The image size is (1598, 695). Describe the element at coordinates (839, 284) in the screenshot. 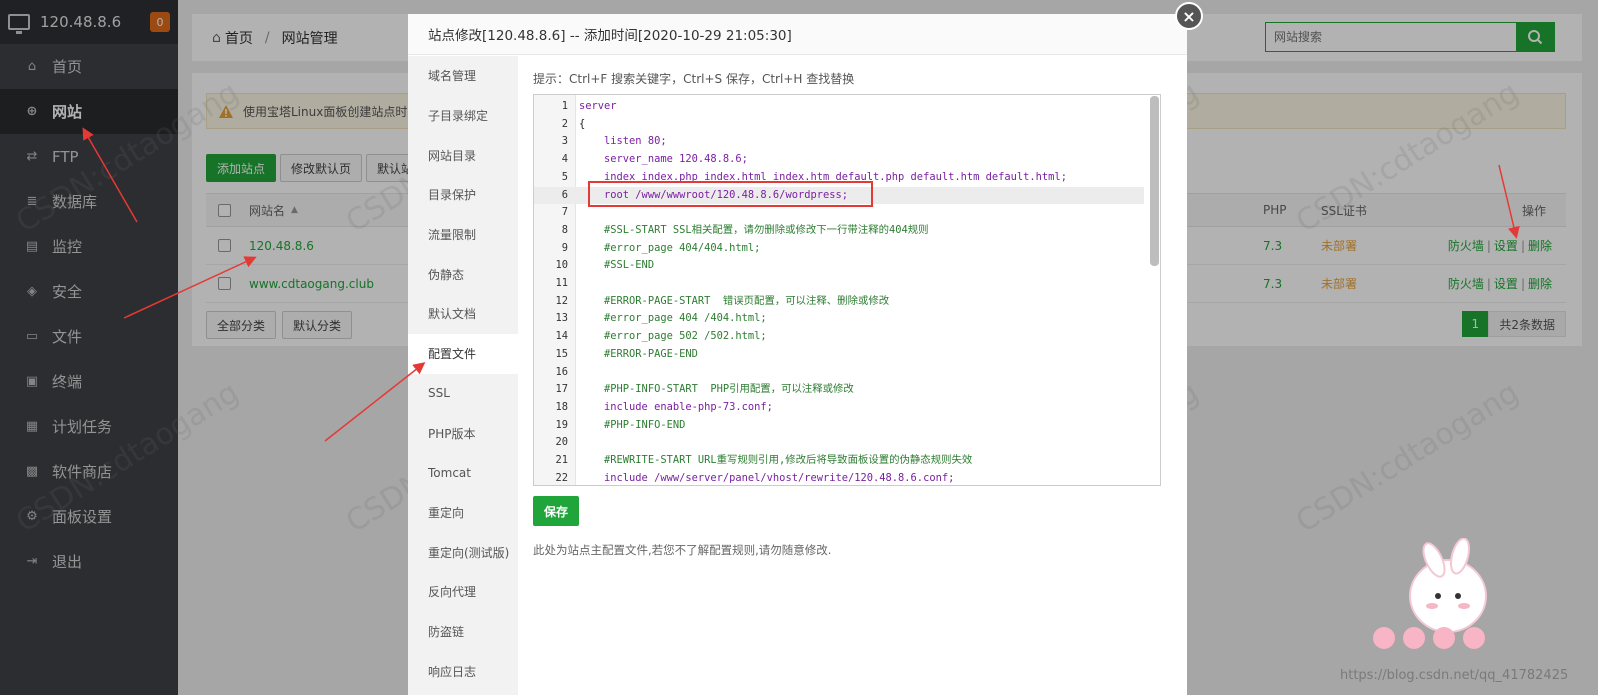

I see `code-line: 11` at that location.